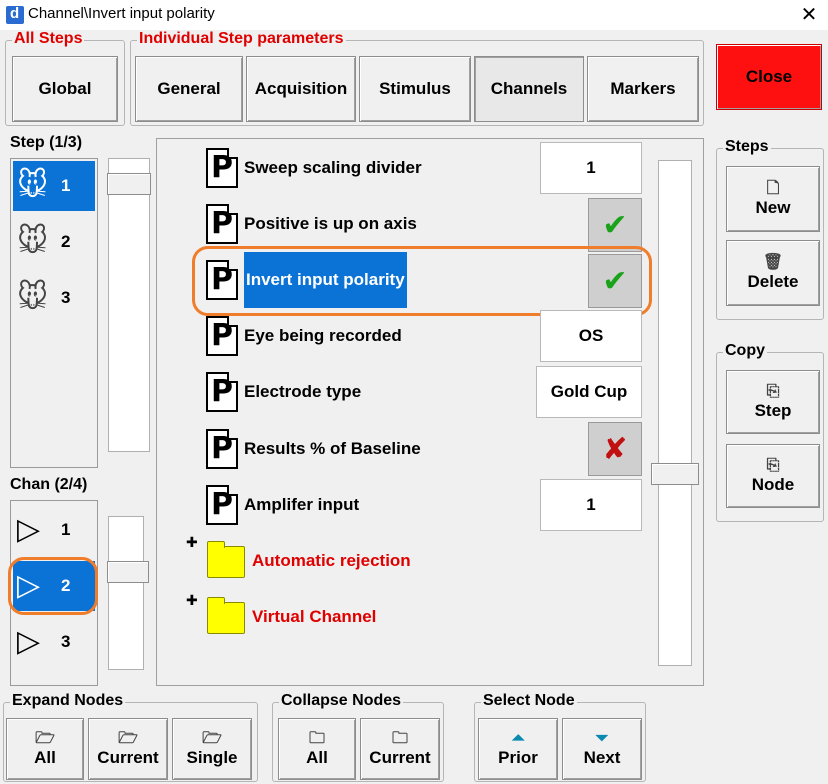 This screenshot has height=784, width=828. What do you see at coordinates (68, 701) in the screenshot?
I see `expand-nodes-title: Expand Nodes` at bounding box center [68, 701].